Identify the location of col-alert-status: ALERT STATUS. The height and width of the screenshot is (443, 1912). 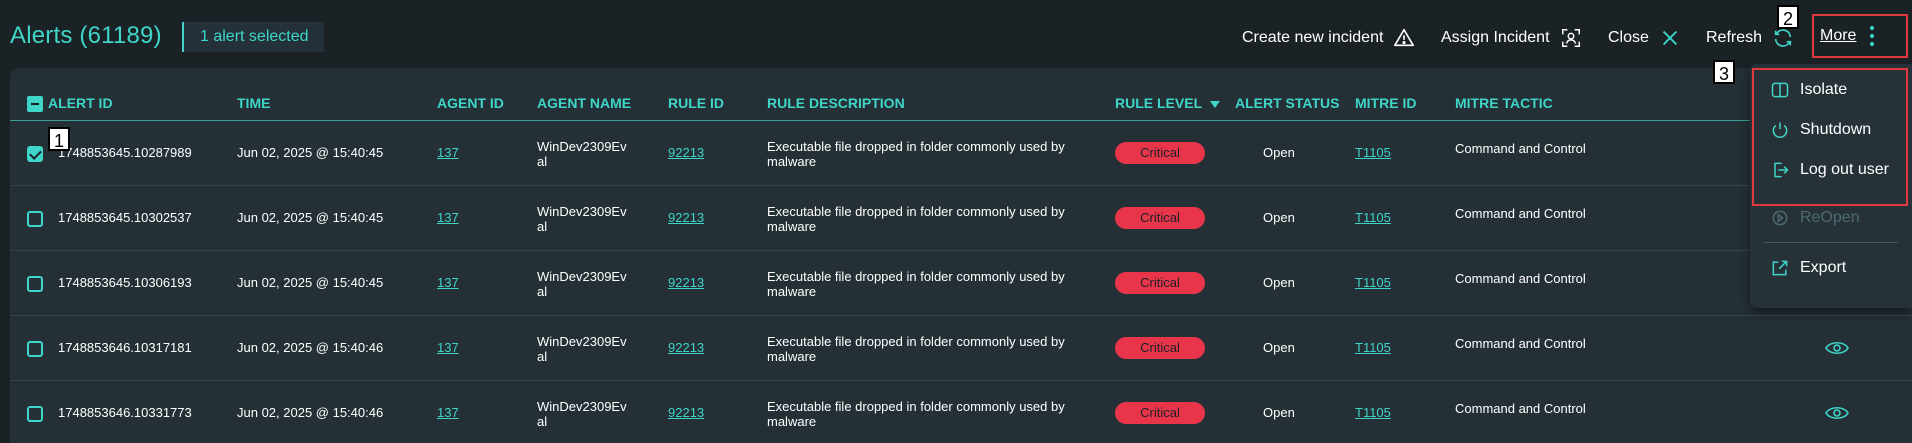
(1287, 103).